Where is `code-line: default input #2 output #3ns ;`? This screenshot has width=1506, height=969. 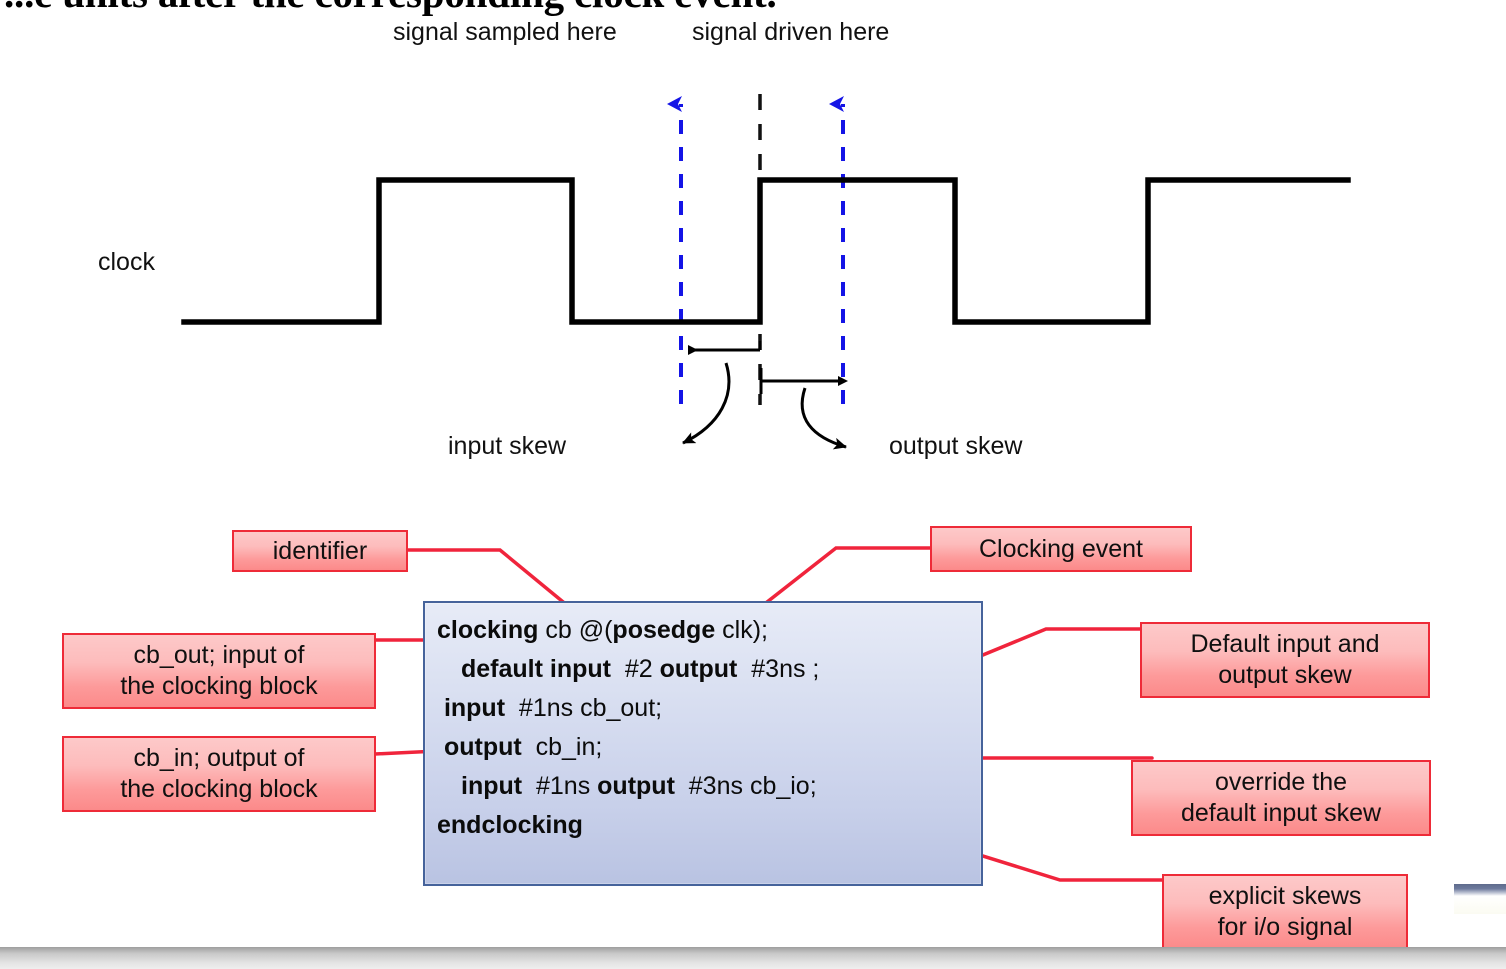 code-line: default input #2 output #3ns ; is located at coordinates (640, 669).